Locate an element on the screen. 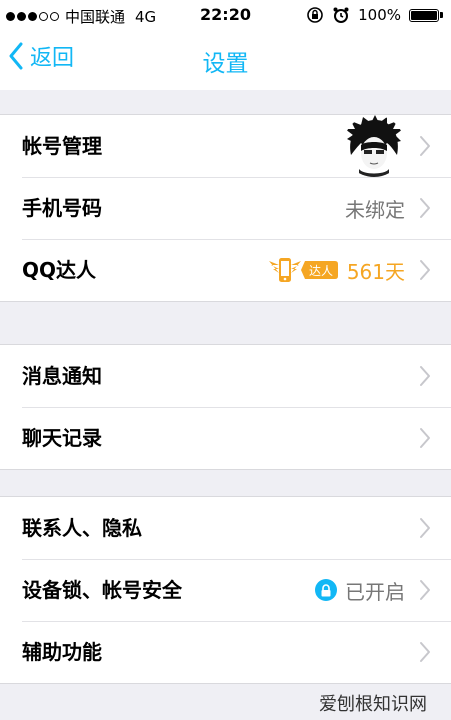 The image size is (451, 720). row-label: QQ达人 is located at coordinates (59, 270).